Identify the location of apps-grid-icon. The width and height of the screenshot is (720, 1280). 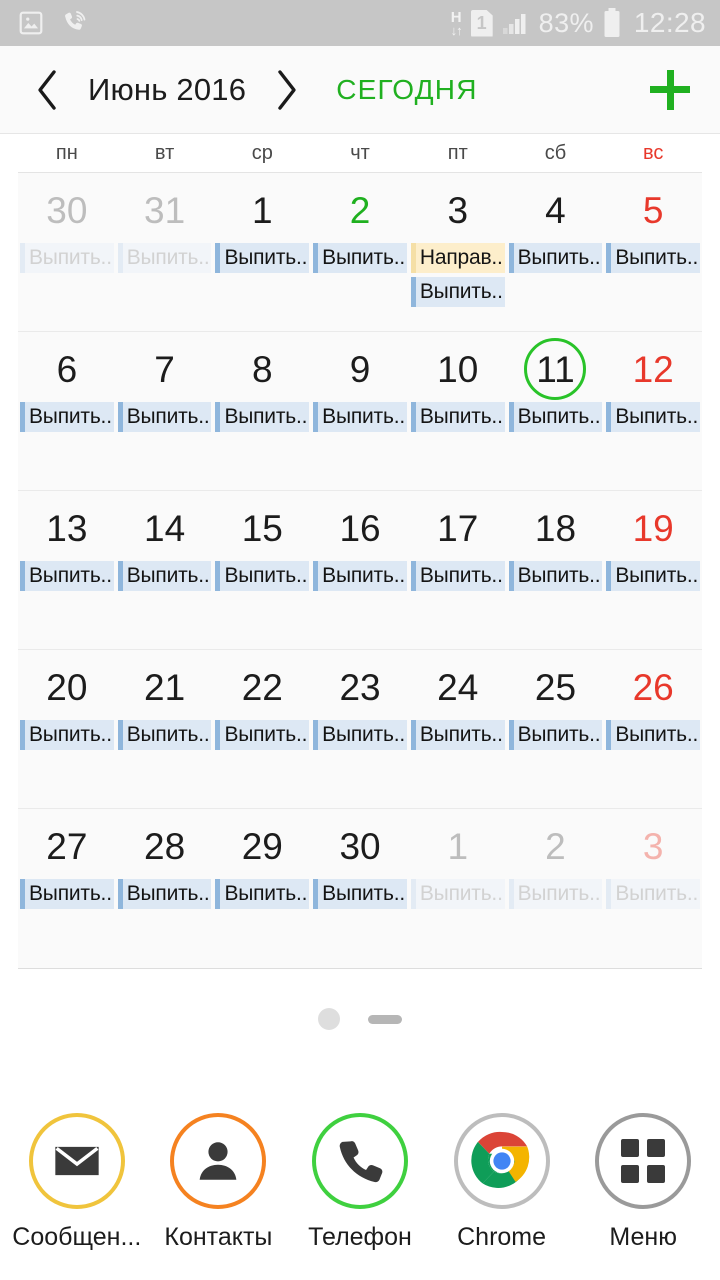
(643, 1161).